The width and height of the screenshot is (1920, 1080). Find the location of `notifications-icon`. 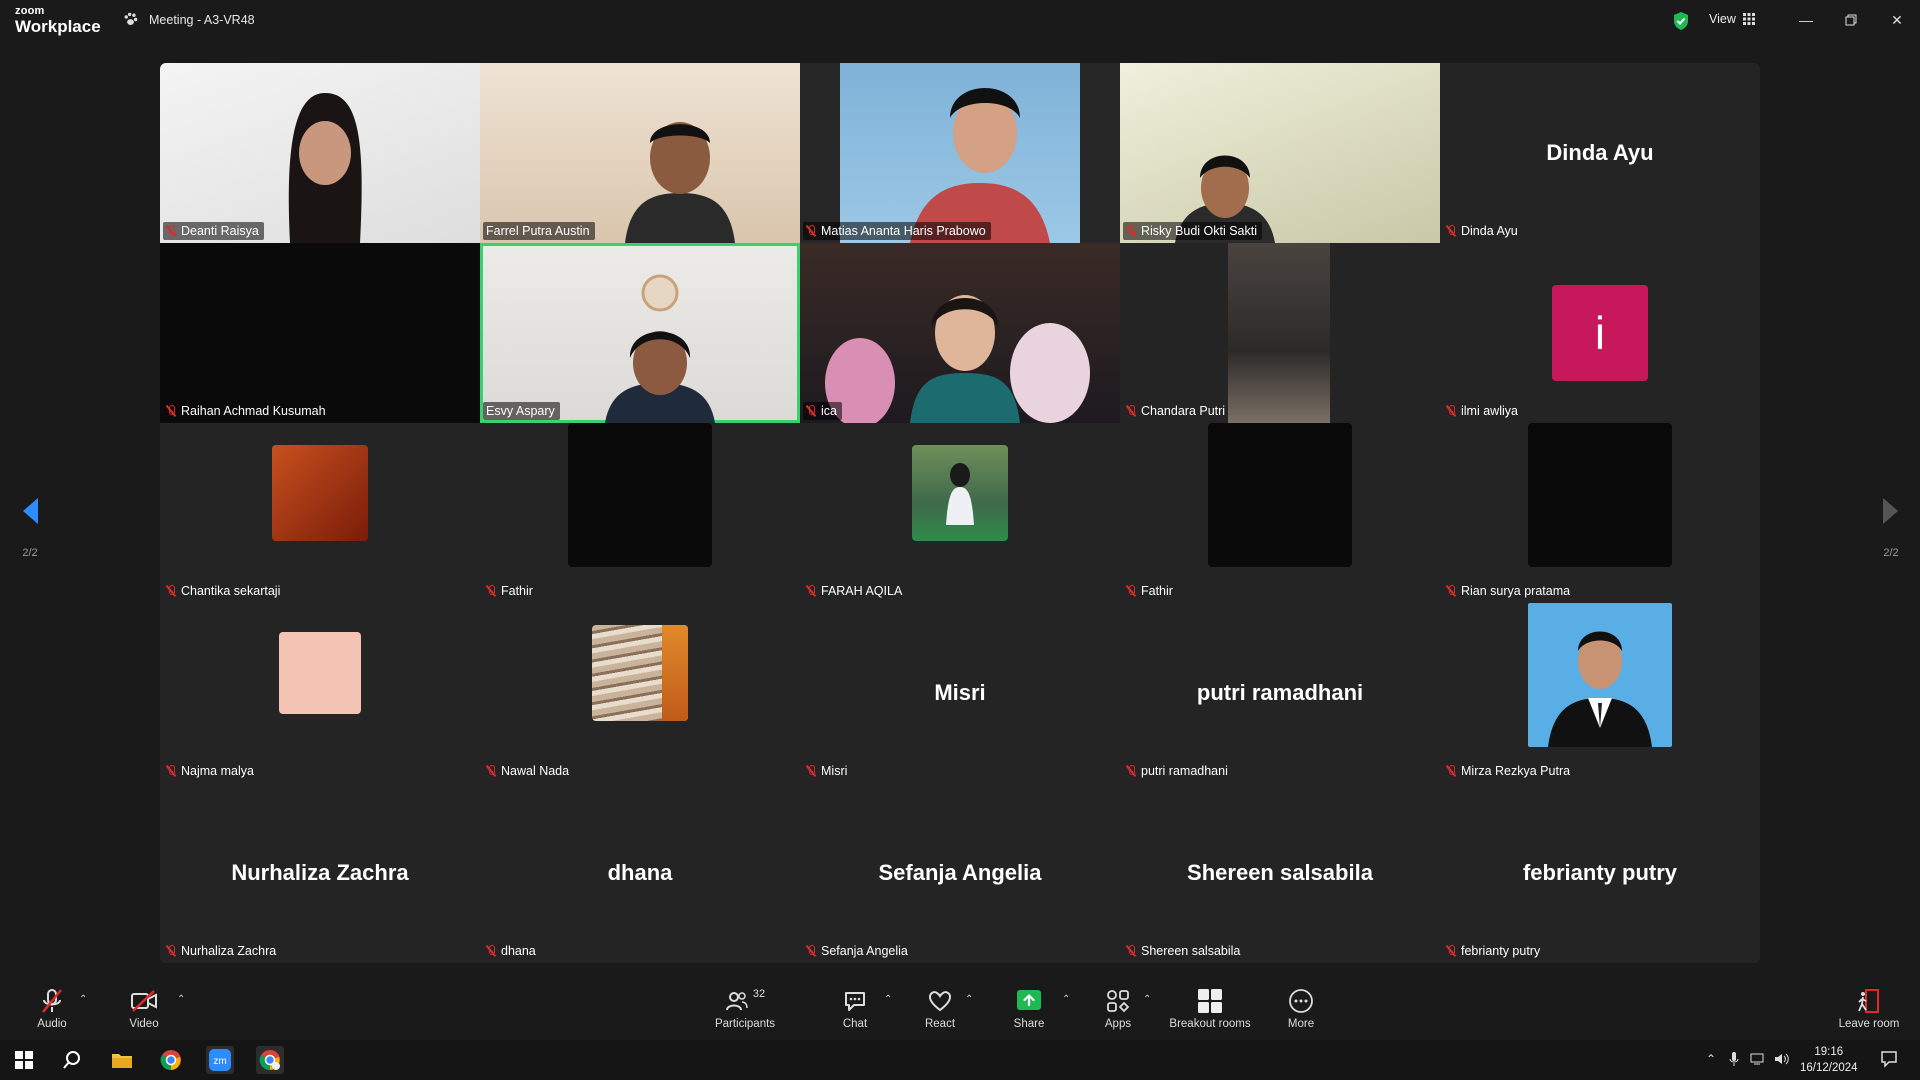

notifications-icon is located at coordinates (1889, 1060).